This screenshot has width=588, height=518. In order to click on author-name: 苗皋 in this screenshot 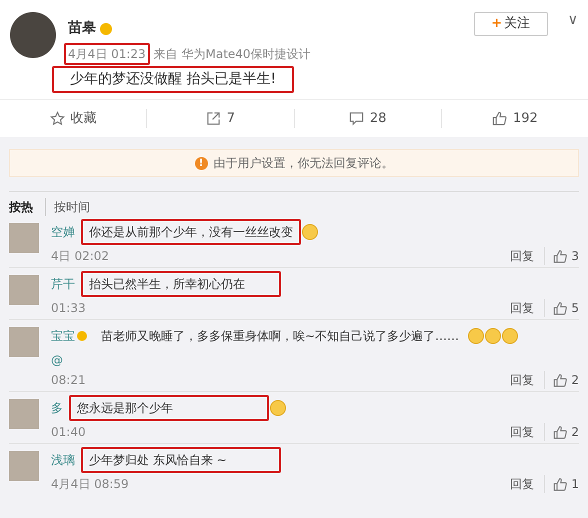, I will do `click(82, 28)`.